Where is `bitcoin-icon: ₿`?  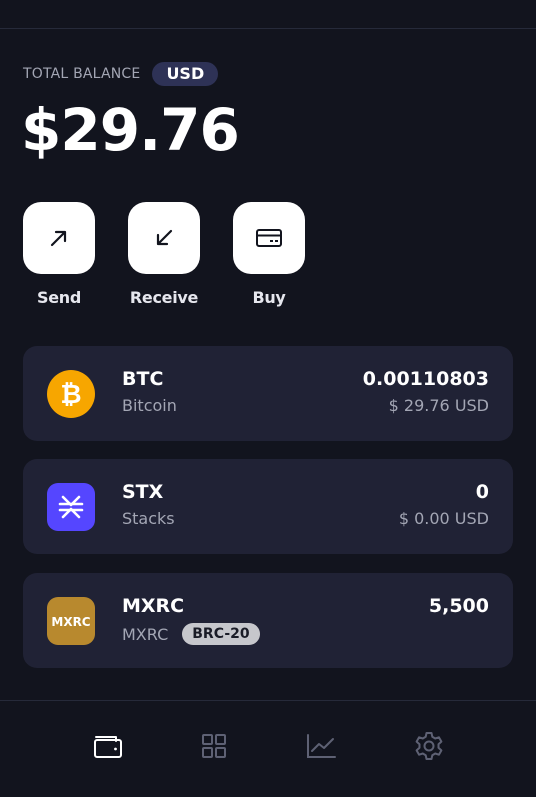
bitcoin-icon: ₿ is located at coordinates (71, 394).